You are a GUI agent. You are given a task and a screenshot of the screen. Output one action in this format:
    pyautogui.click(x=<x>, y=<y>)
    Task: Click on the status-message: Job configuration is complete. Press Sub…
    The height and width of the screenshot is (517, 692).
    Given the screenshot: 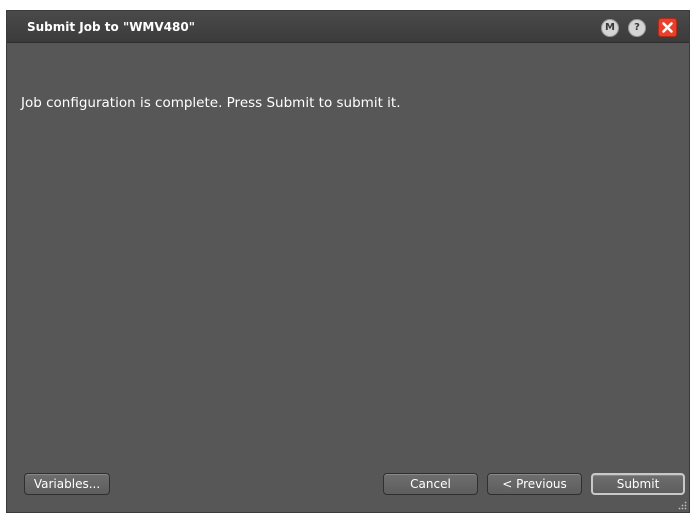 What is the action you would take?
    pyautogui.click(x=211, y=103)
    